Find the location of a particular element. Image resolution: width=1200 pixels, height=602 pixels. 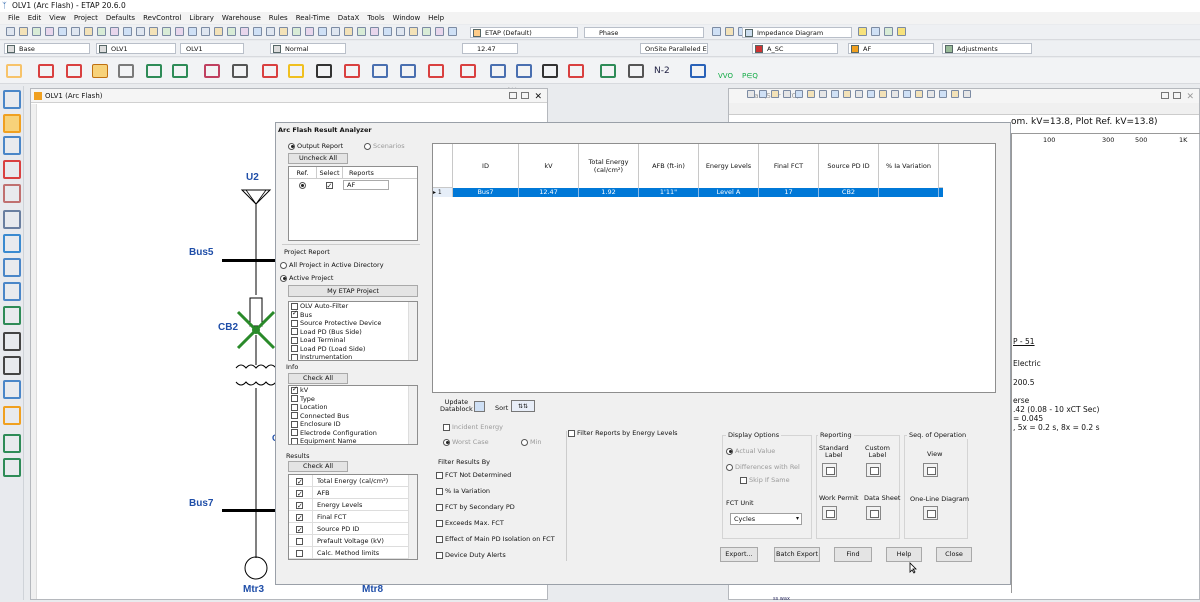

star-maximize-icon is located at coordinates (1177, 95).